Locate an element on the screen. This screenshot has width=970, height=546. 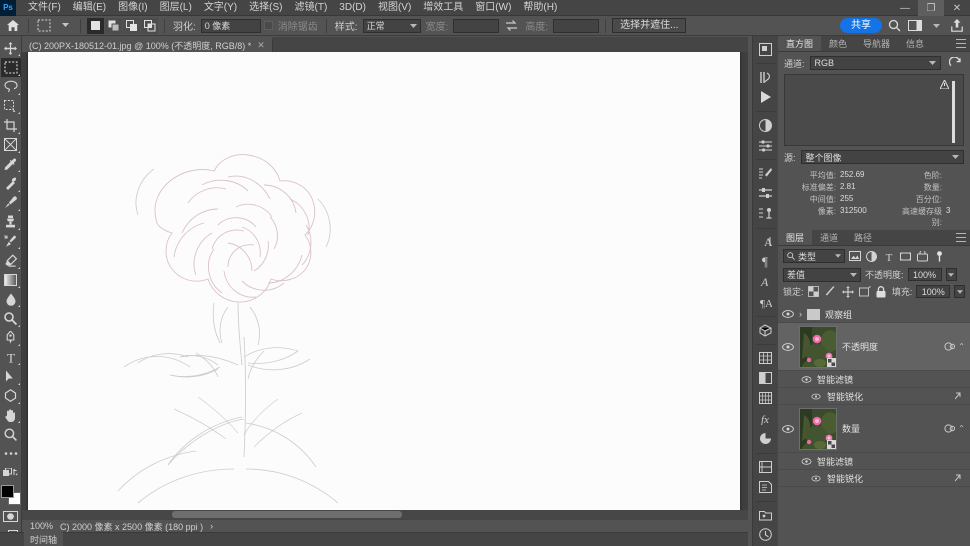
workspace-icon is located at coordinates (915, 26).